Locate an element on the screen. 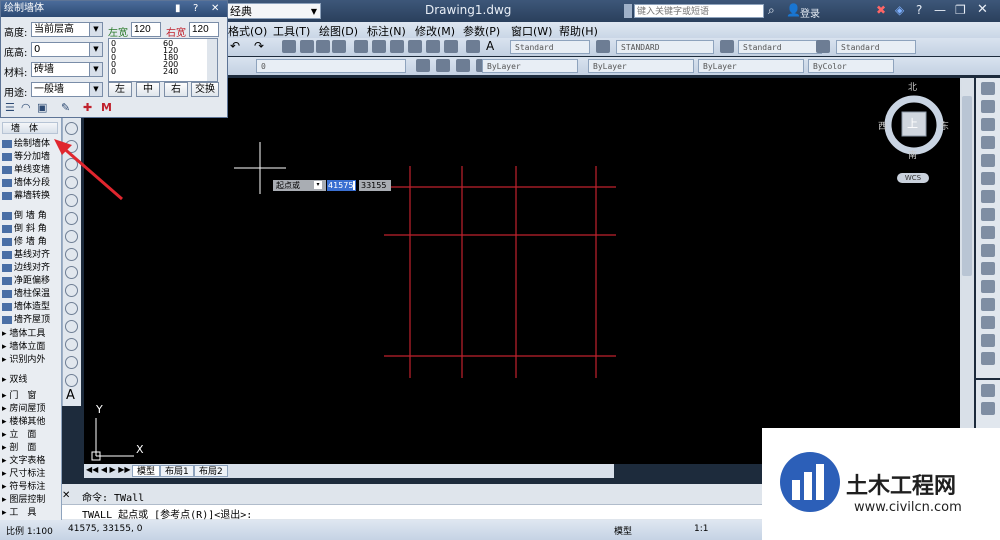 This screenshot has width=1000, height=540. text-style-dropdown: Standard is located at coordinates (550, 47).